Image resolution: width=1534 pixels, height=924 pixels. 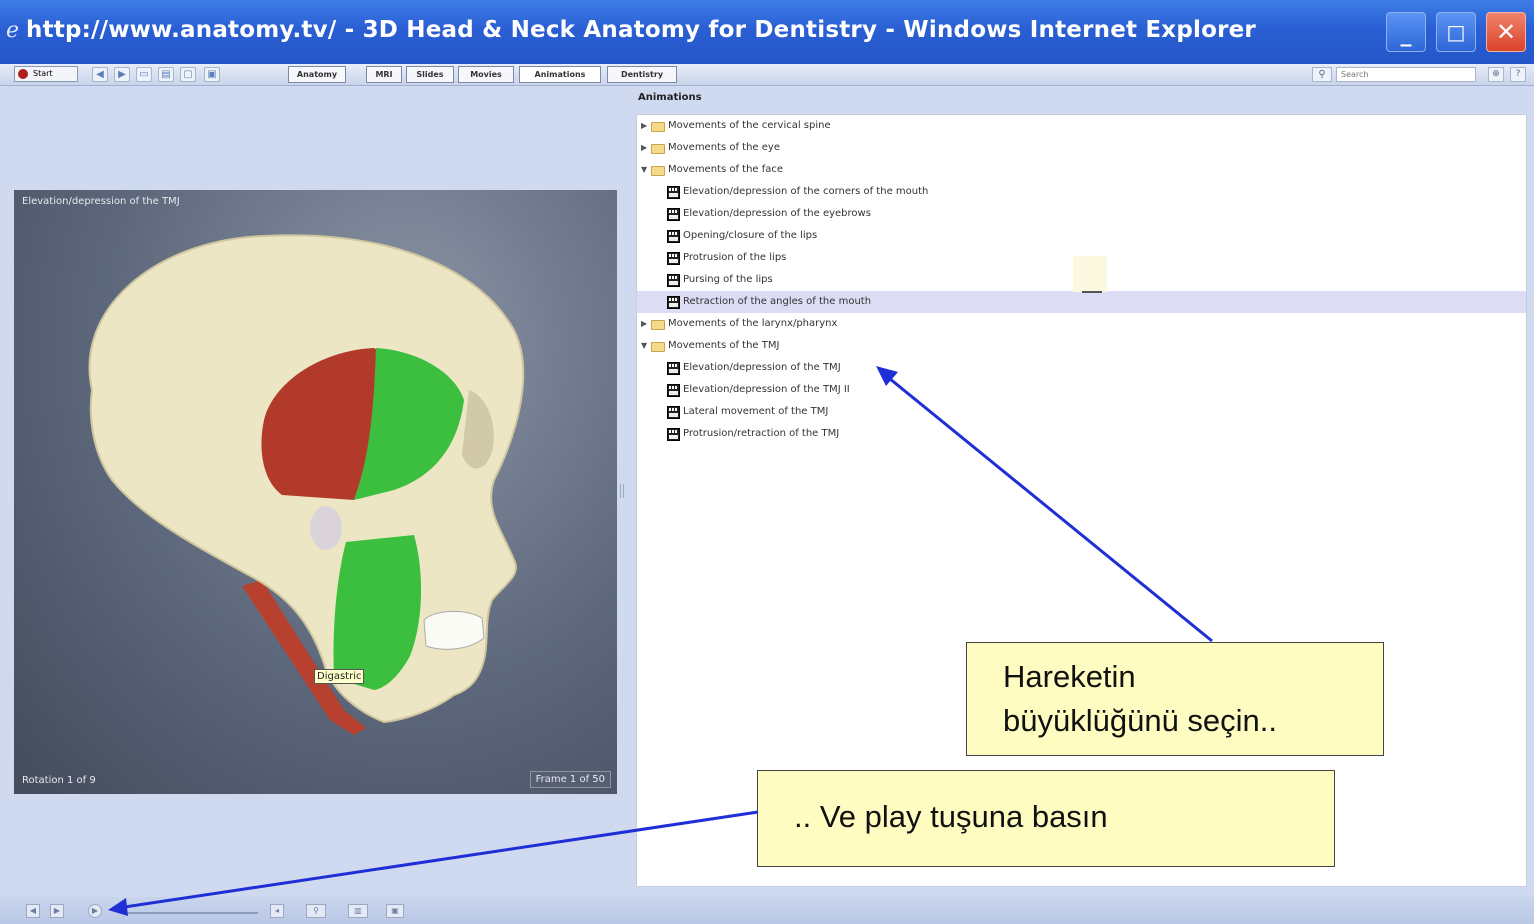 I want to click on minimize-button: _, so click(x=1406, y=32).